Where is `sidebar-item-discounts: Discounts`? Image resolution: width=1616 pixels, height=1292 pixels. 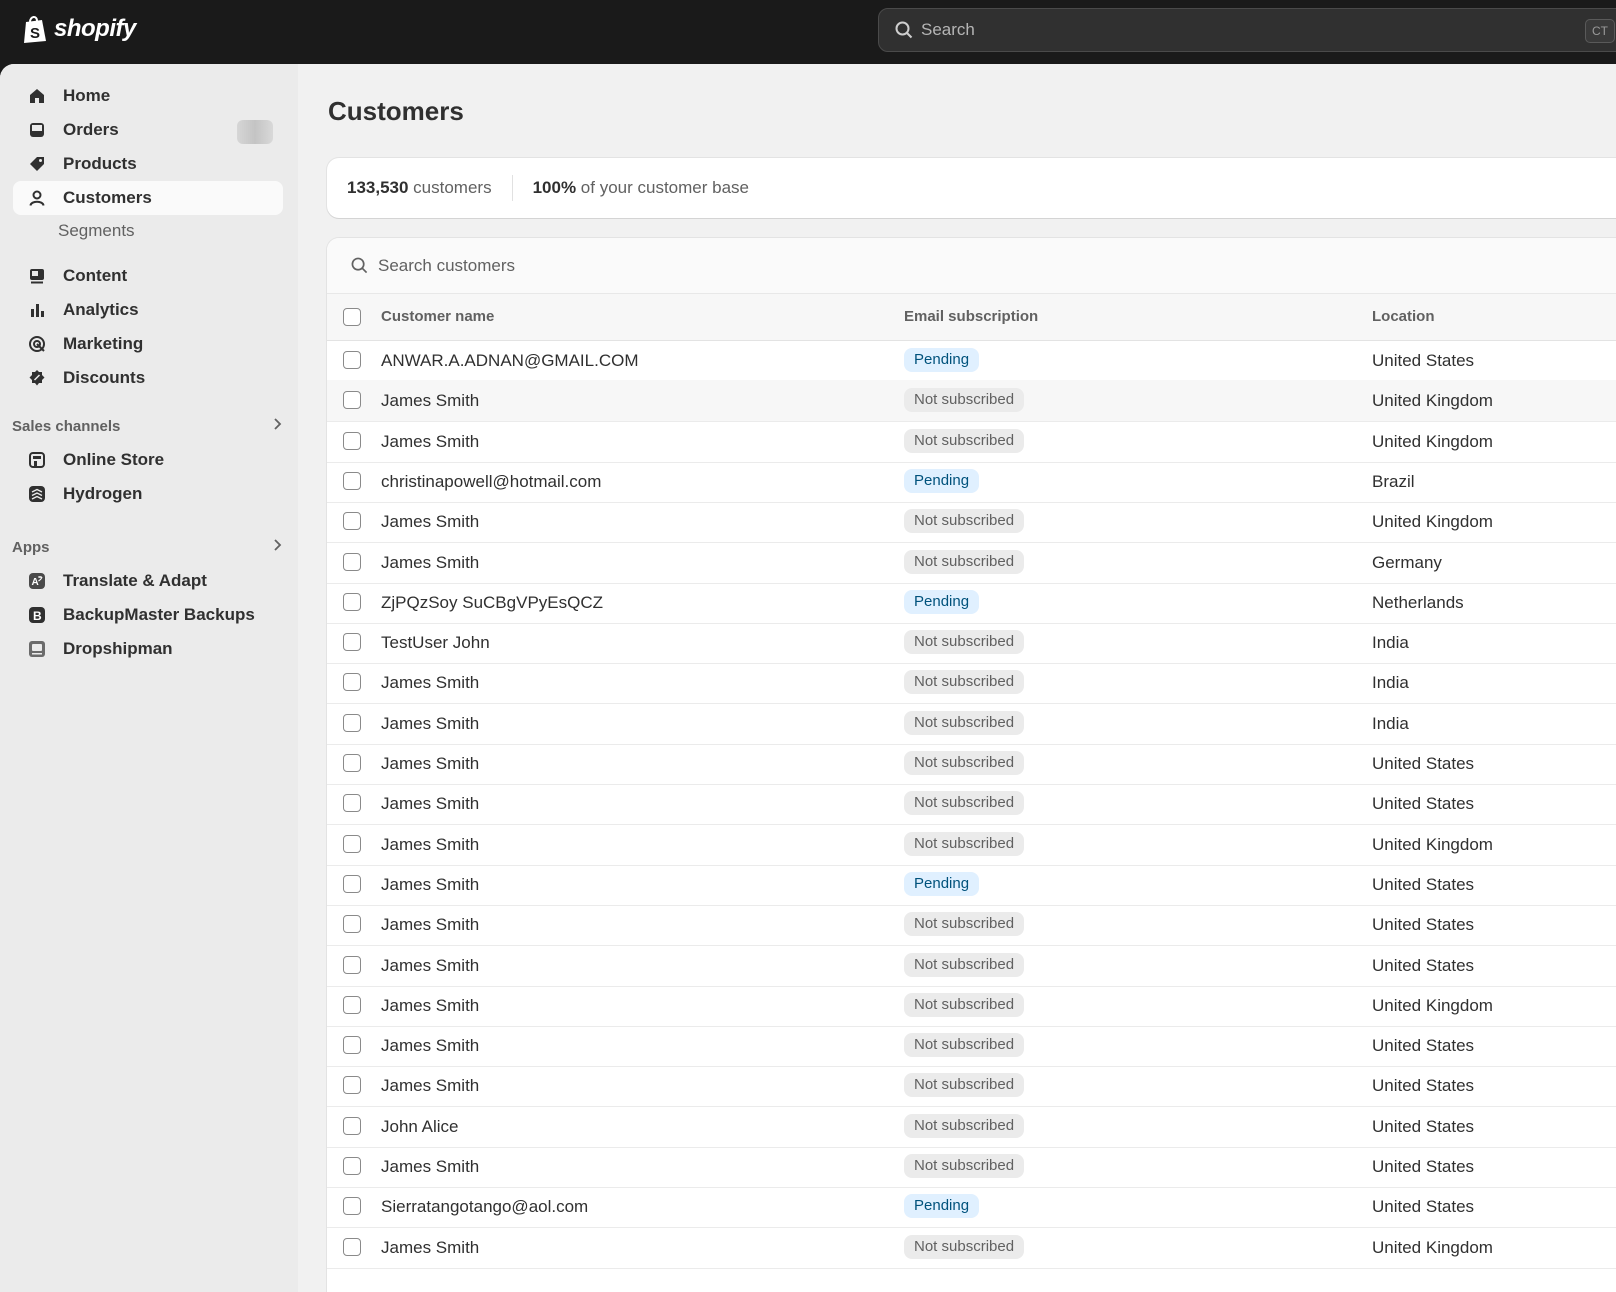
sidebar-item-discounts: Discounts is located at coordinates (148, 378).